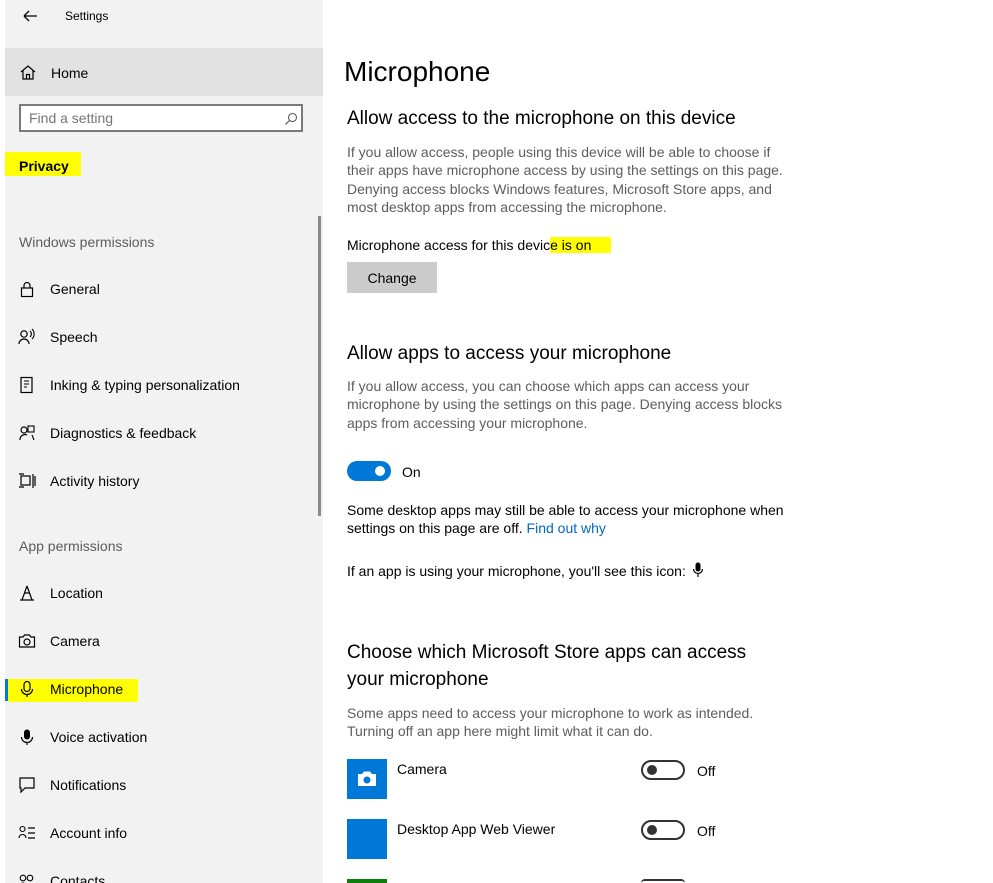  I want to click on activity-history-icon, so click(27, 480).